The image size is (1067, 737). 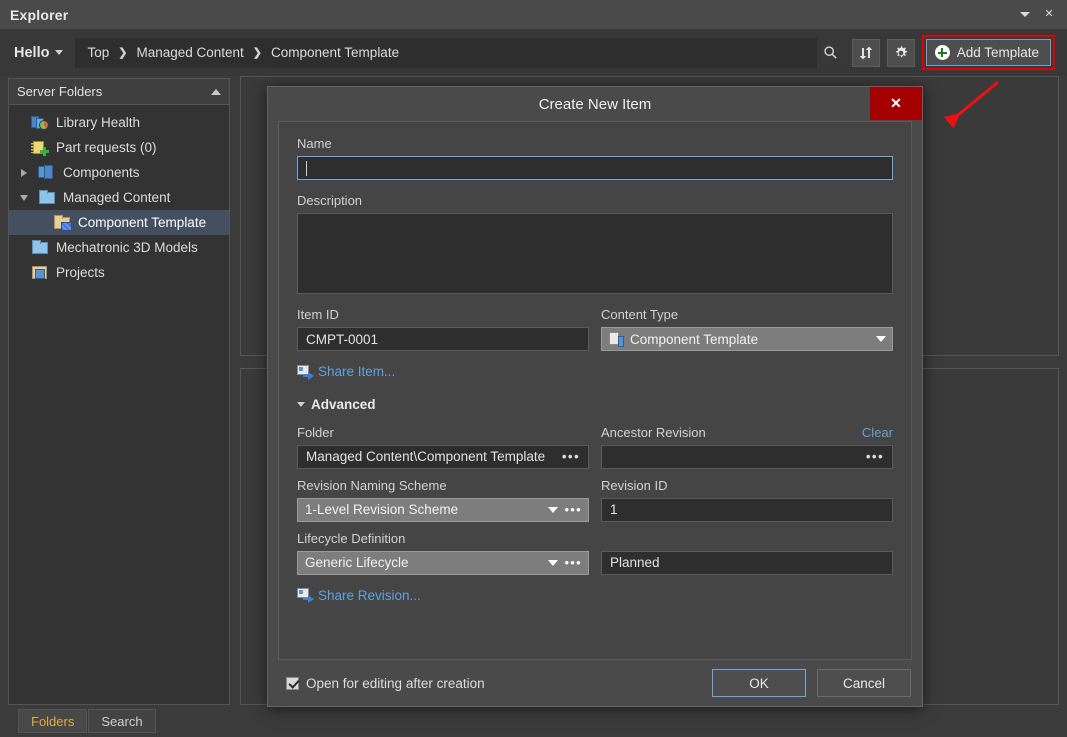 What do you see at coordinates (315, 432) in the screenshot?
I see `folder-label: Folder` at bounding box center [315, 432].